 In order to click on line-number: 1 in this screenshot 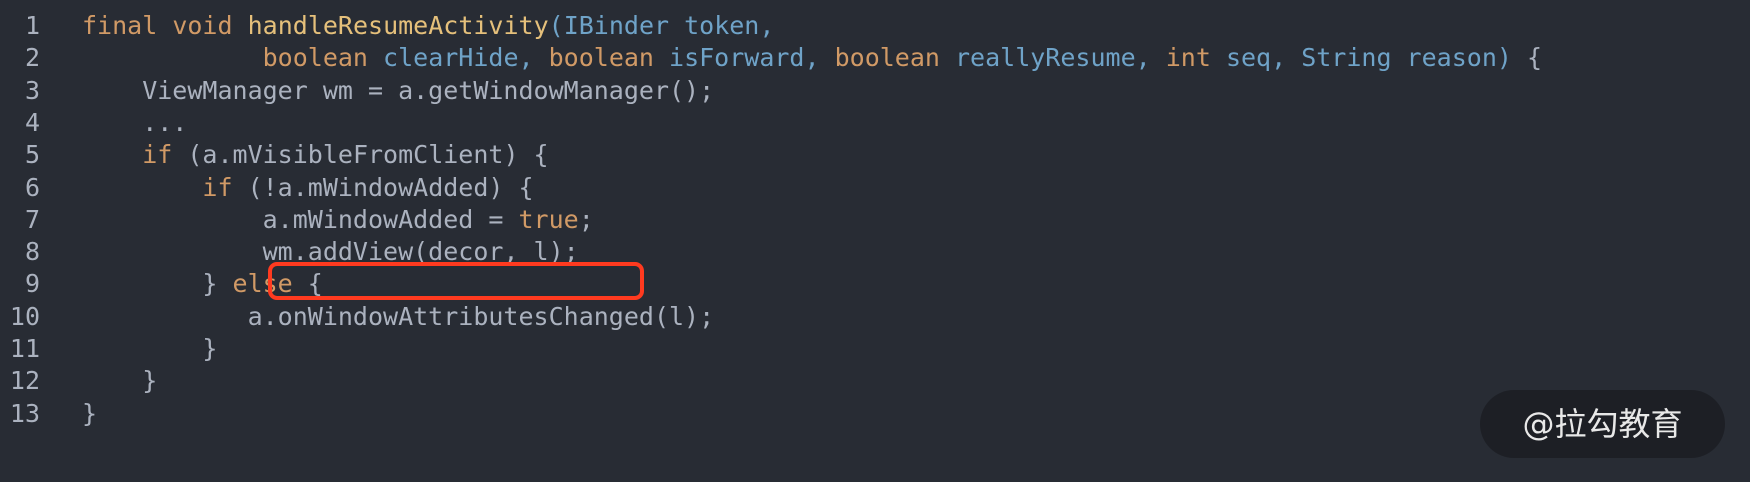, I will do `click(32, 25)`.